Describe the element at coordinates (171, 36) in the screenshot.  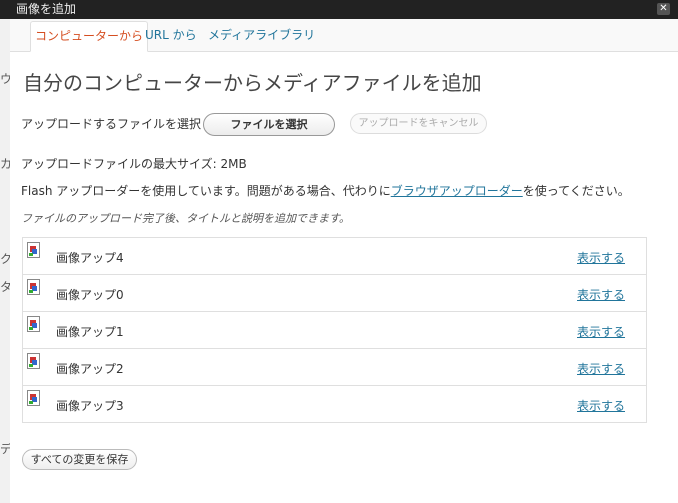
I see `tab-from-url: URL から` at that location.